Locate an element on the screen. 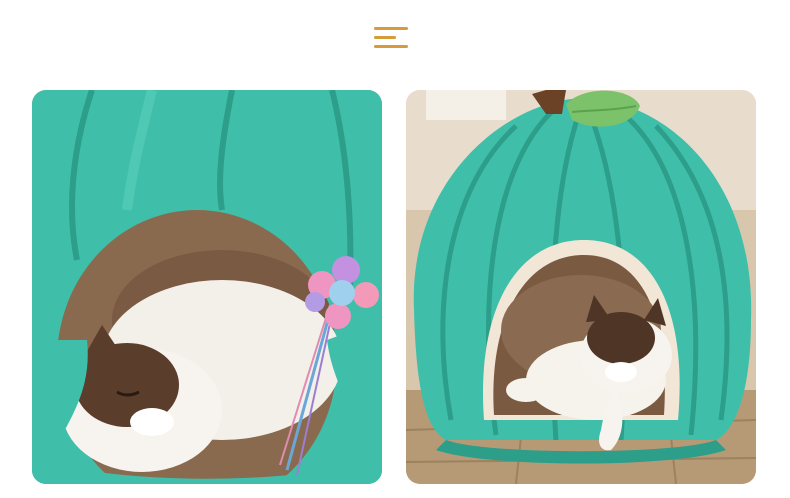 This screenshot has width=790, height=498. menu-icon-bar-top is located at coordinates (391, 28).